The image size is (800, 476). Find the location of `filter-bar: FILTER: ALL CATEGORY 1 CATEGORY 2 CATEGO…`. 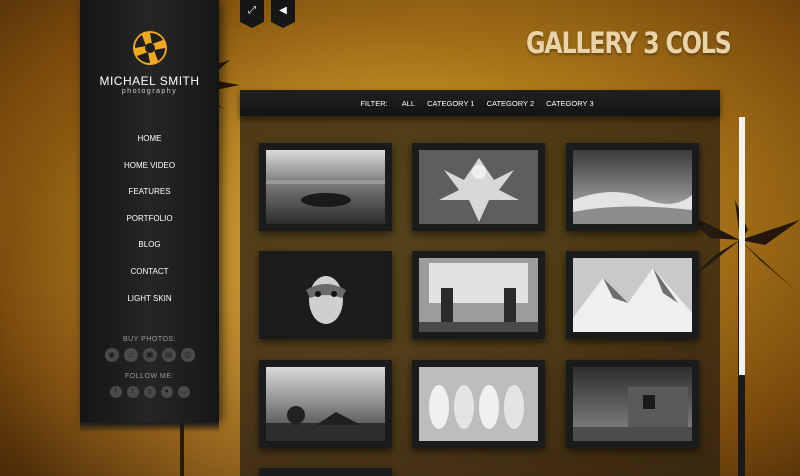

filter-bar: FILTER: ALL CATEGORY 1 CATEGORY 2 CATEGO… is located at coordinates (480, 103).